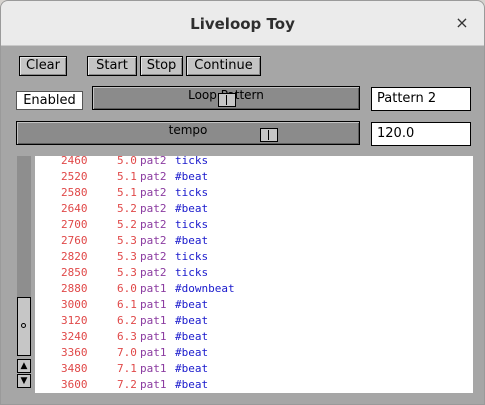 The width and height of the screenshot is (485, 405). Describe the element at coordinates (74, 288) in the screenshot. I see `log-time: 2880` at that location.